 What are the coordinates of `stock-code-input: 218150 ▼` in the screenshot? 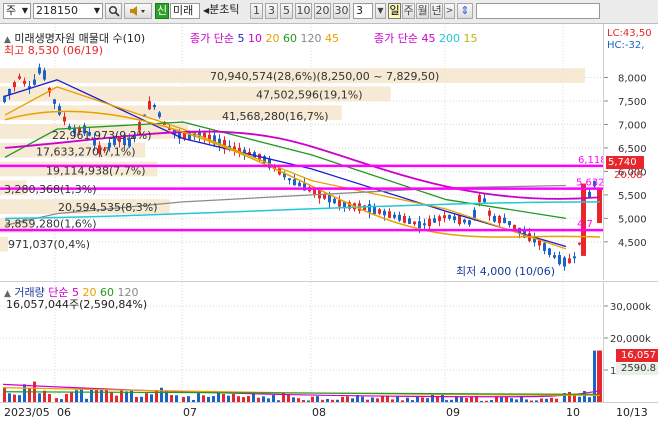 It's located at (68, 11).